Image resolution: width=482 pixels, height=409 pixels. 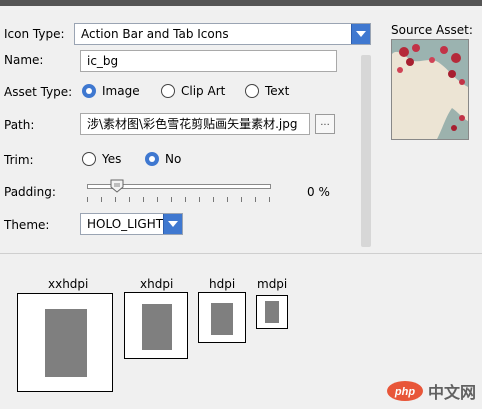 I want to click on theme-combo: HOLO_LIGHT, so click(x=131, y=224).